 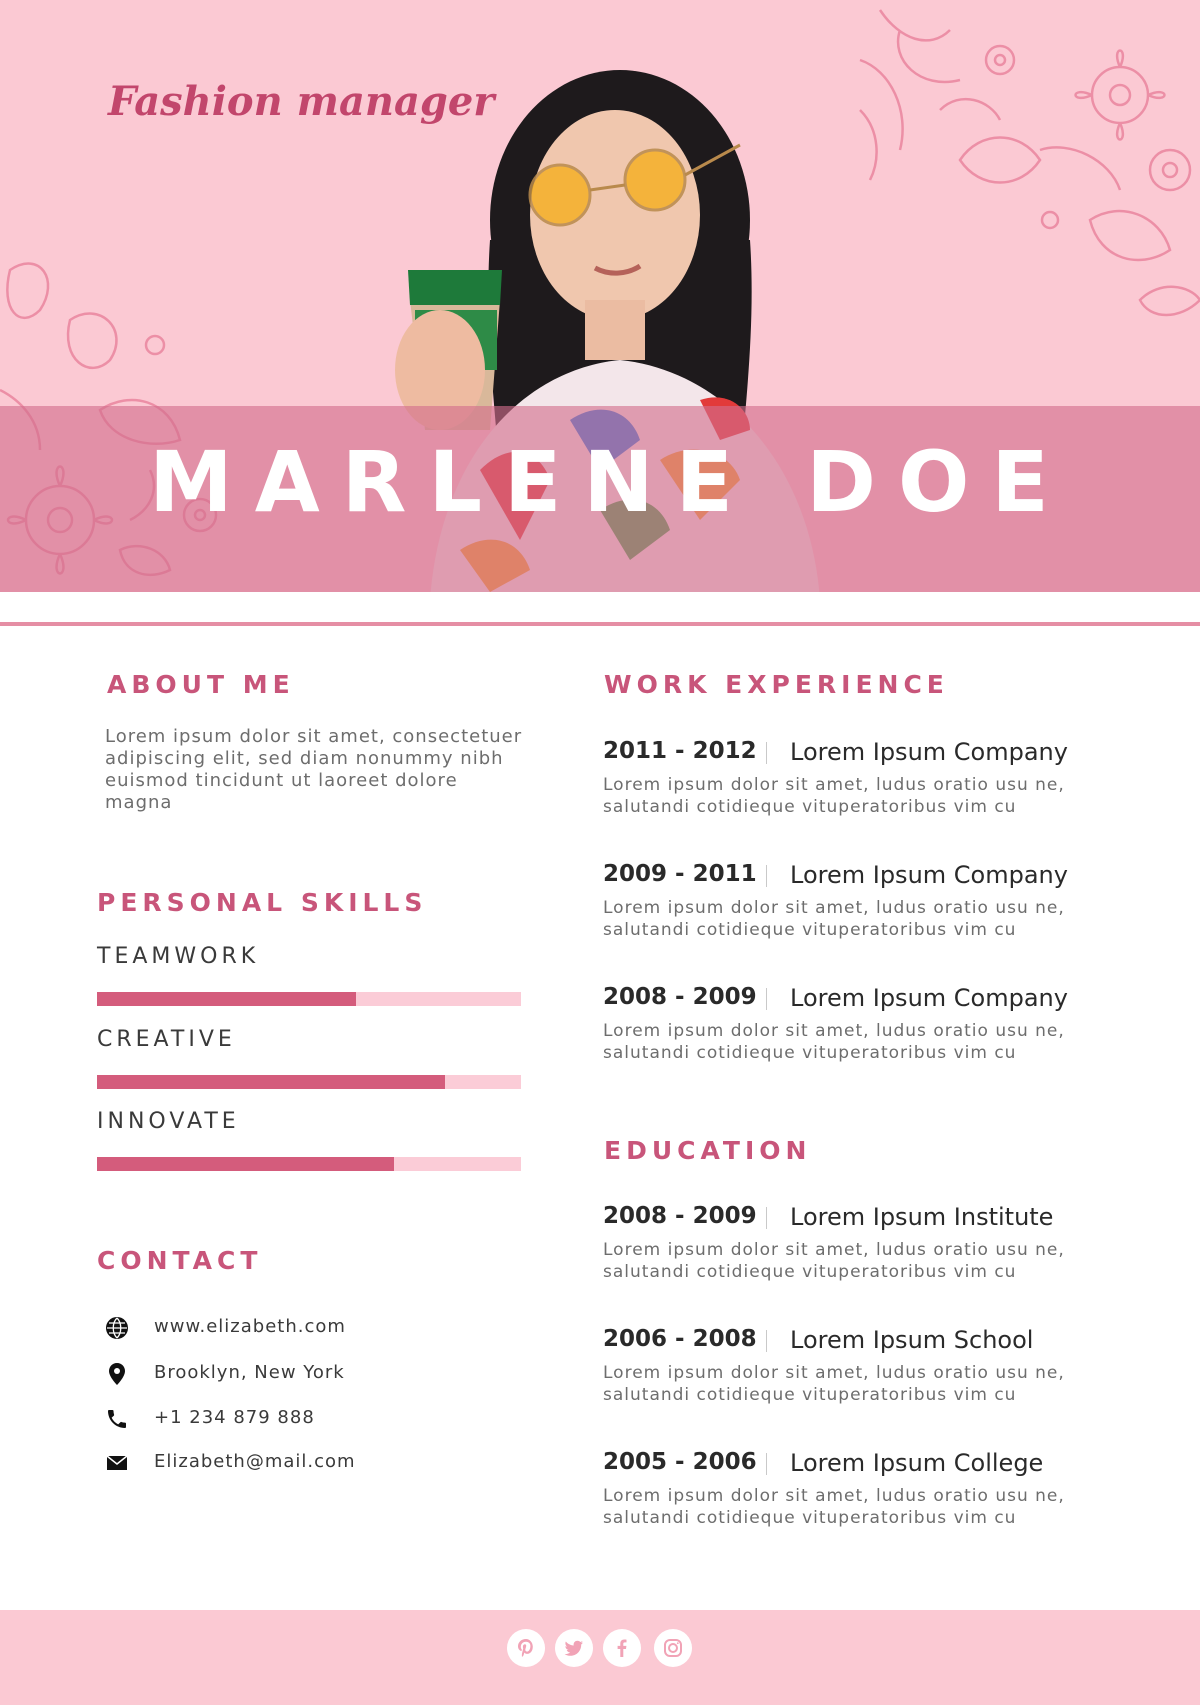 I want to click on skill-label: INNOVATE, so click(x=168, y=1121).